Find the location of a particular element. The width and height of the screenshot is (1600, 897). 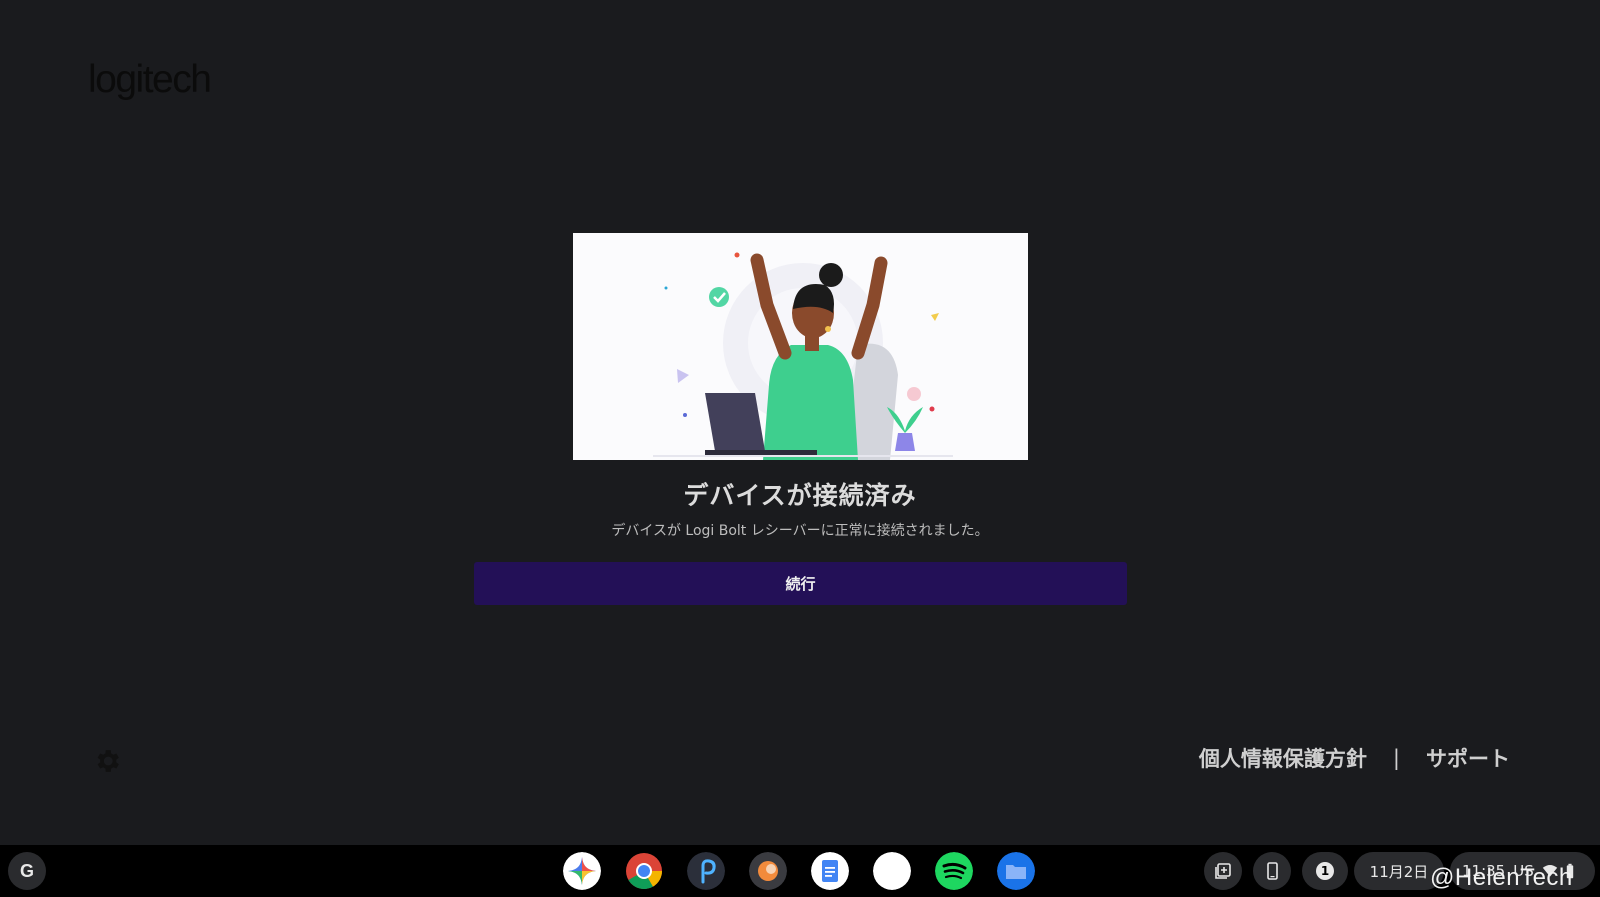

chrome-icon is located at coordinates (644, 871).